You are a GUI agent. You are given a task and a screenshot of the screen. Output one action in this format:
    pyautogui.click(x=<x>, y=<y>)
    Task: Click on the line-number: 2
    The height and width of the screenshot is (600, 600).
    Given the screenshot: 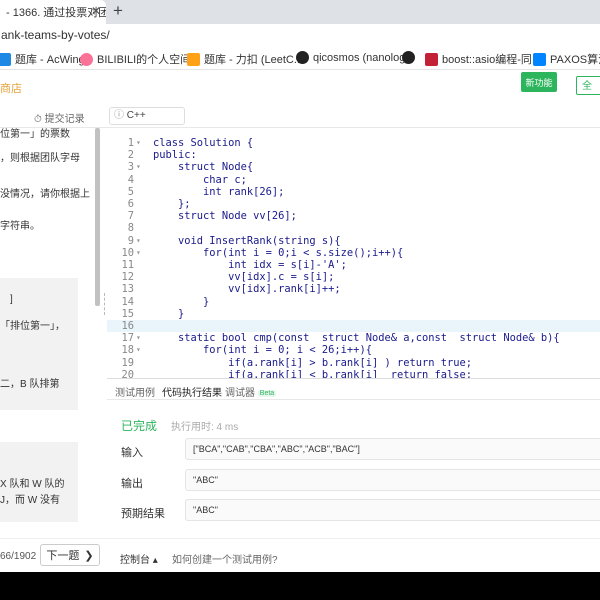 What is the action you would take?
    pyautogui.click(x=130, y=155)
    